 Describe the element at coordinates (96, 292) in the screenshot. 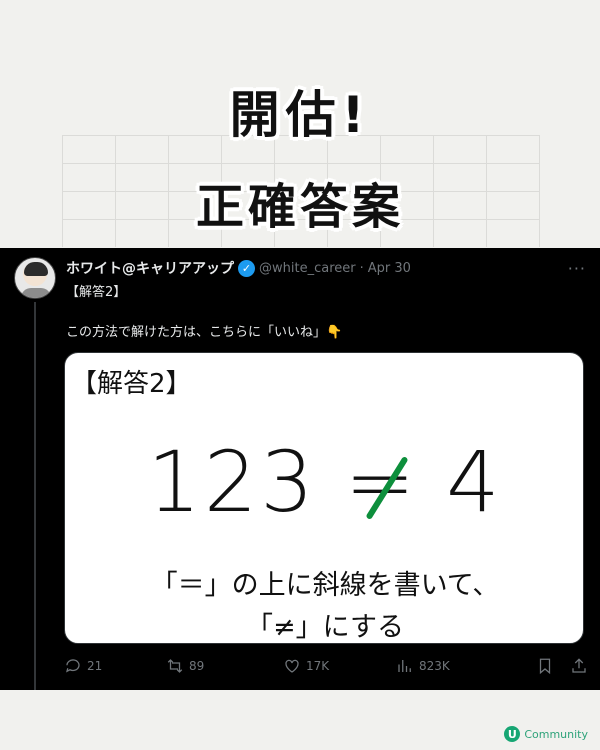

I see `tweet-text-line-1: 【解答2】` at that location.